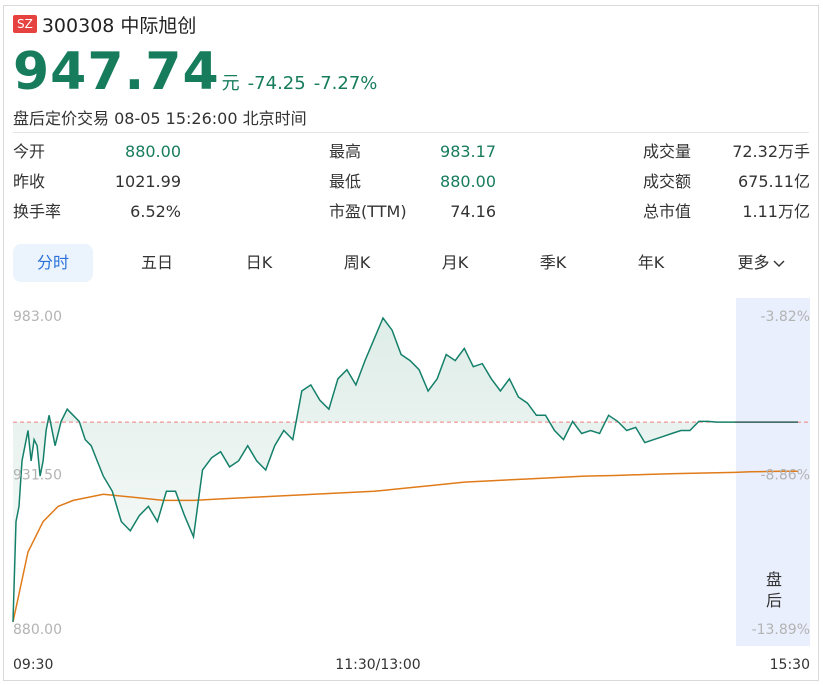  What do you see at coordinates (33, 665) in the screenshot?
I see `x-tick-label: 09:30` at bounding box center [33, 665].